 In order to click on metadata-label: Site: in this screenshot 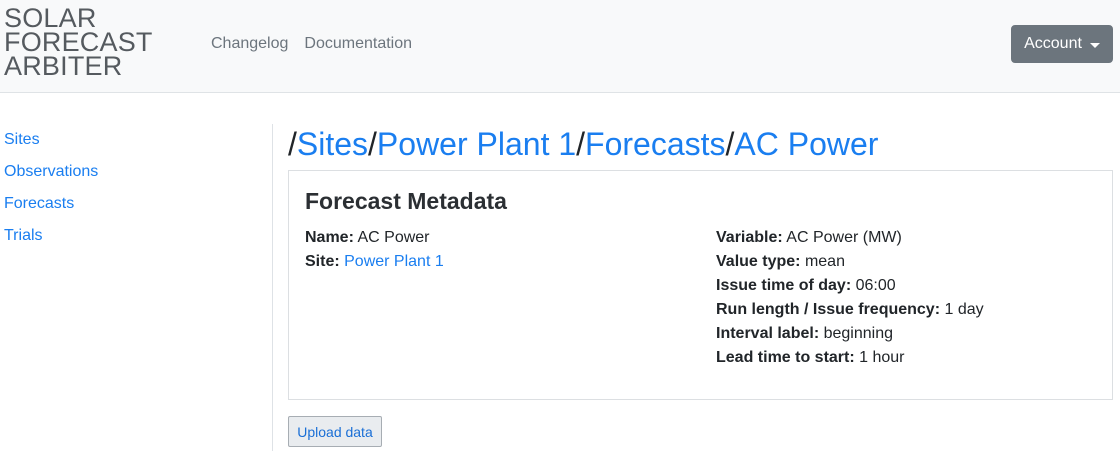, I will do `click(322, 261)`.